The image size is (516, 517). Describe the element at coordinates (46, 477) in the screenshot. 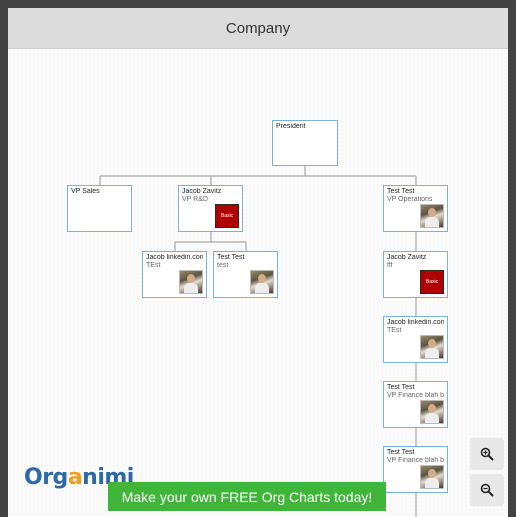

I see `logo-text-left: Org` at that location.